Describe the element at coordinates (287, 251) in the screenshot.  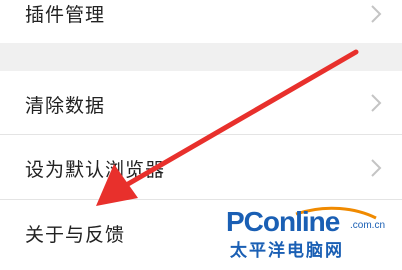
I see `watermark-name: 太平洋电脑网` at that location.